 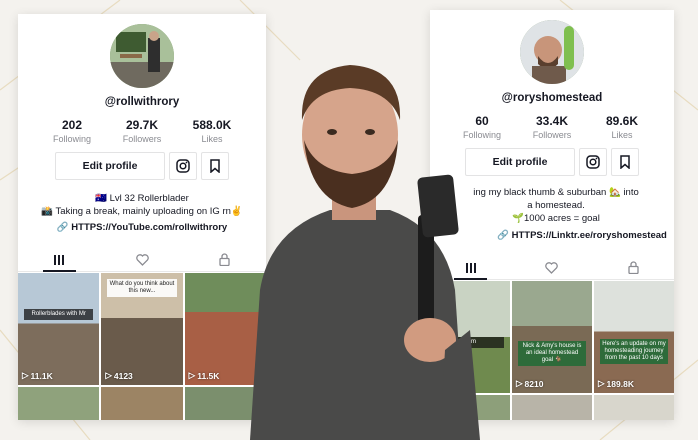 I want to click on stat-followers: 29.7K Followers, so click(x=142, y=131).